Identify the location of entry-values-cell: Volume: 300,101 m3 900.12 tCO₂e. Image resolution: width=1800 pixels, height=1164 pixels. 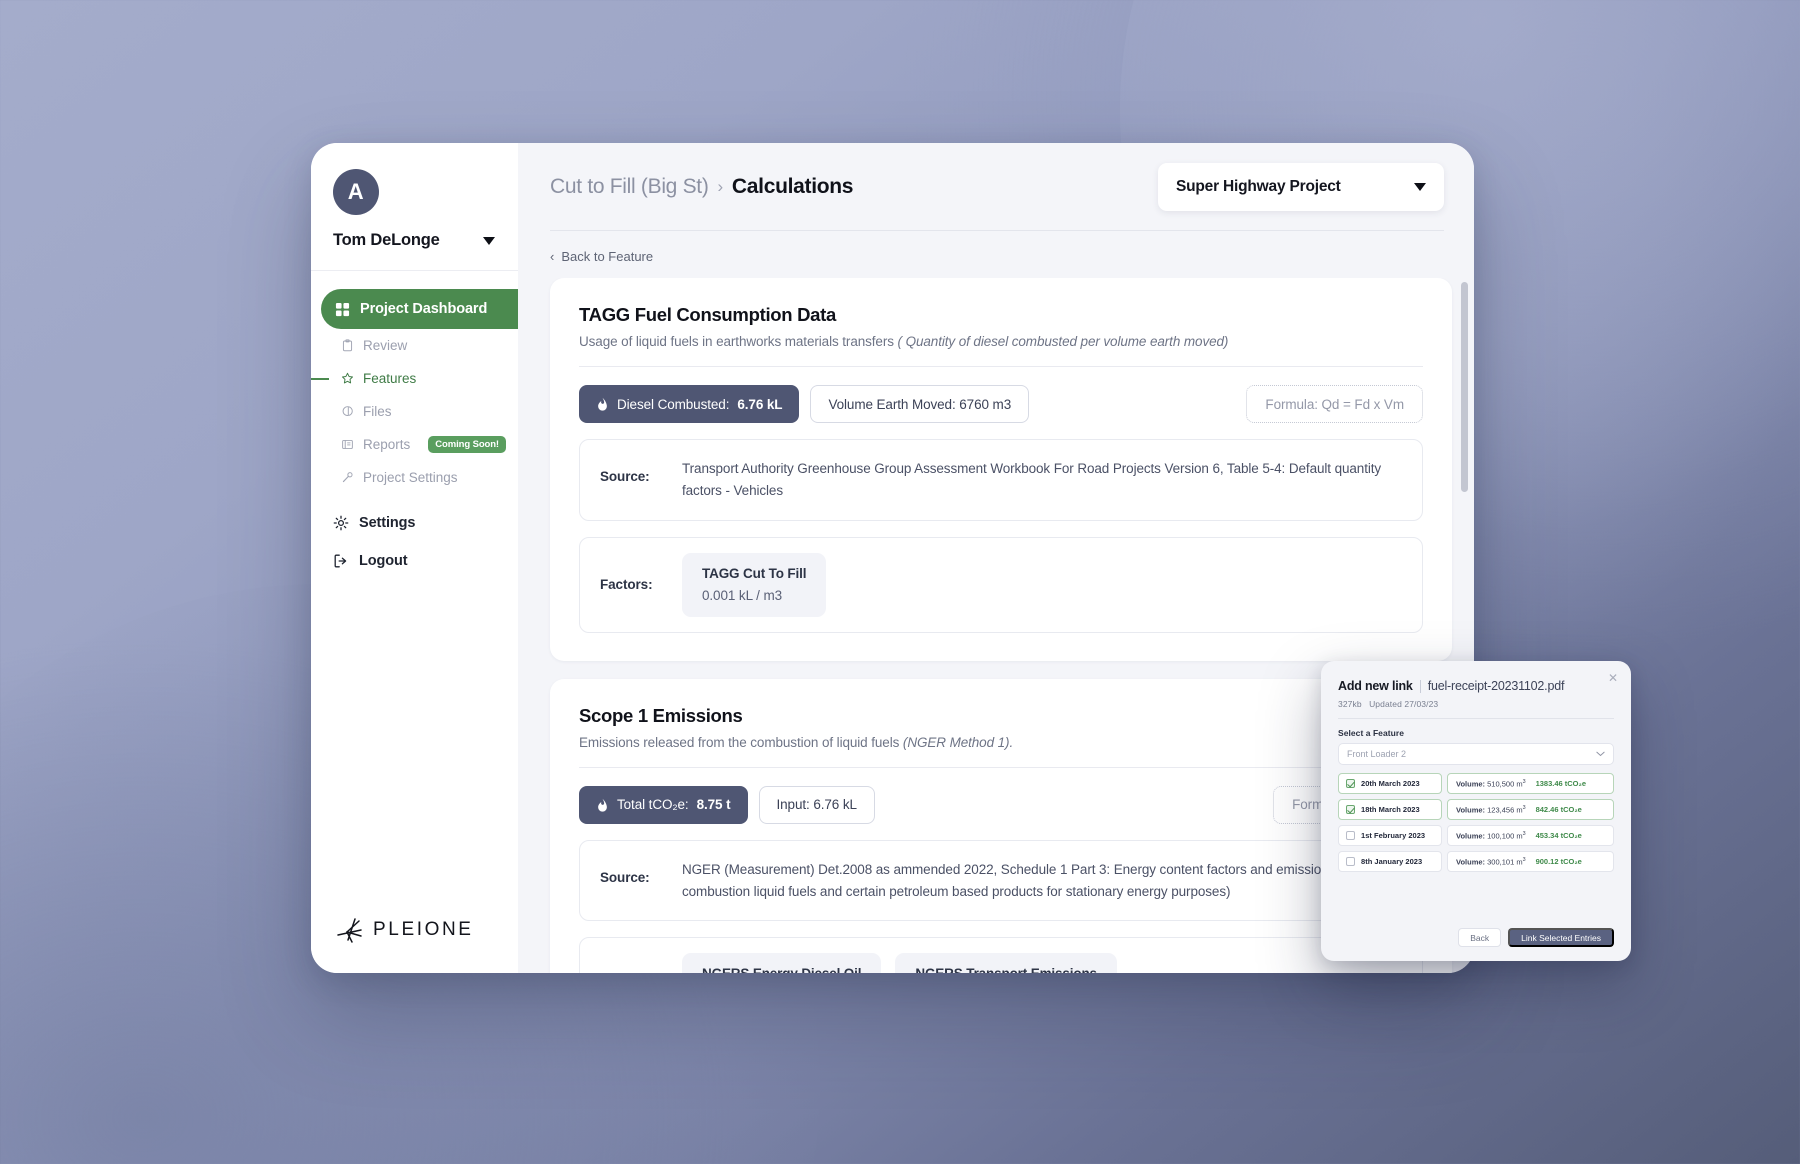
(1530, 861).